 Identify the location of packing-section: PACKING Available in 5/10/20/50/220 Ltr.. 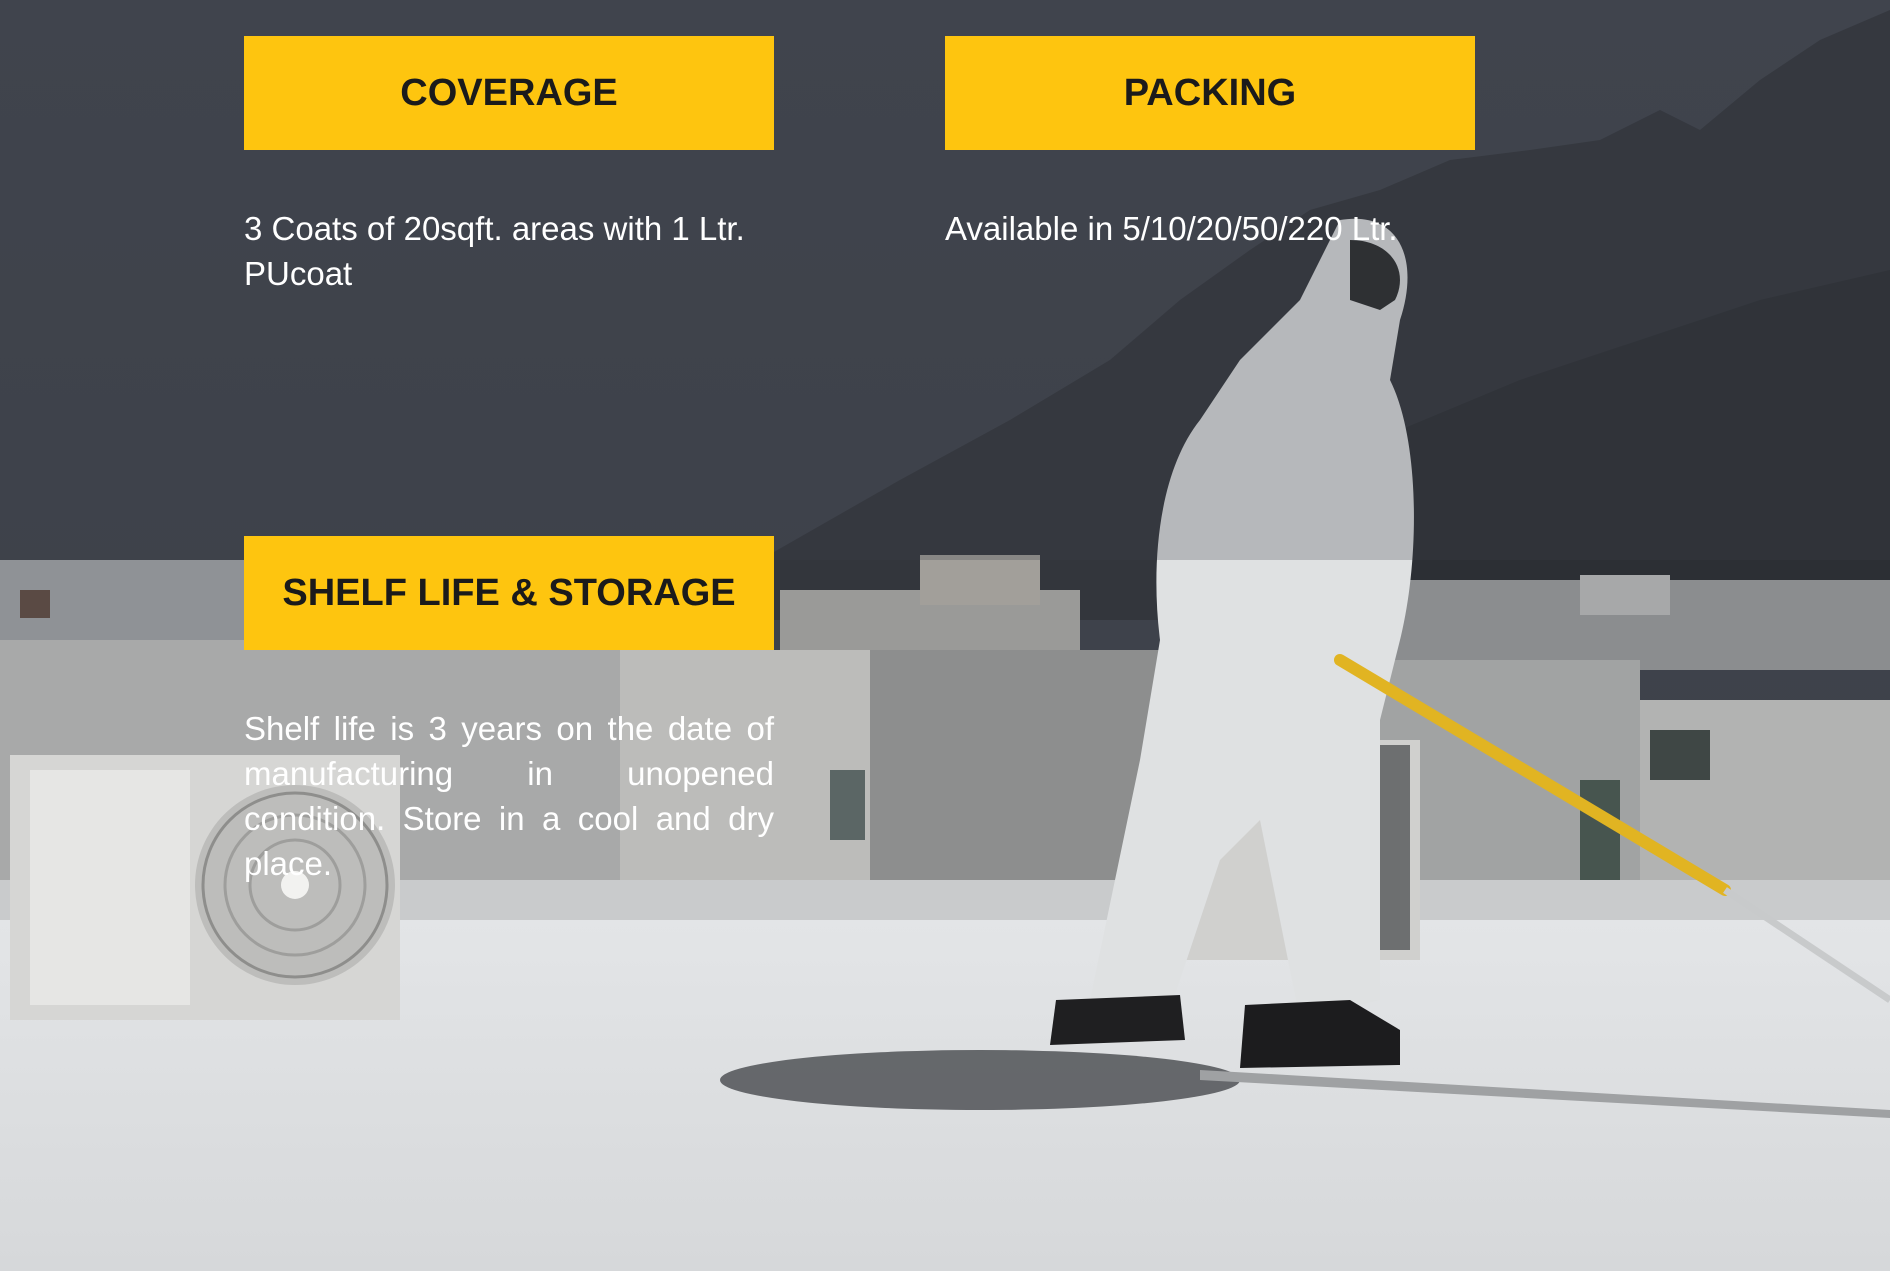
(1210, 143).